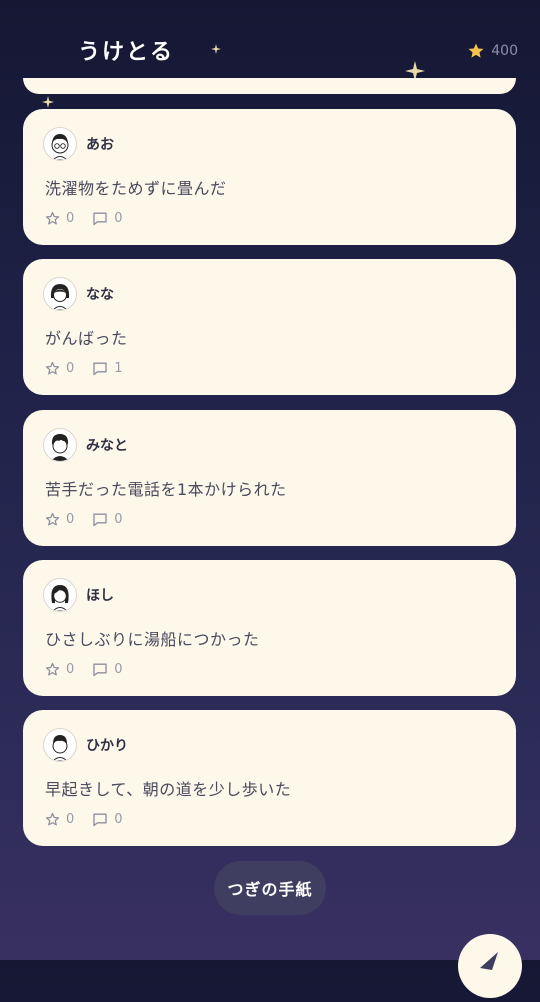 The height and width of the screenshot is (1002, 540). Describe the element at coordinates (270, 888) in the screenshot. I see `next-letter-button: つぎの手紙` at that location.